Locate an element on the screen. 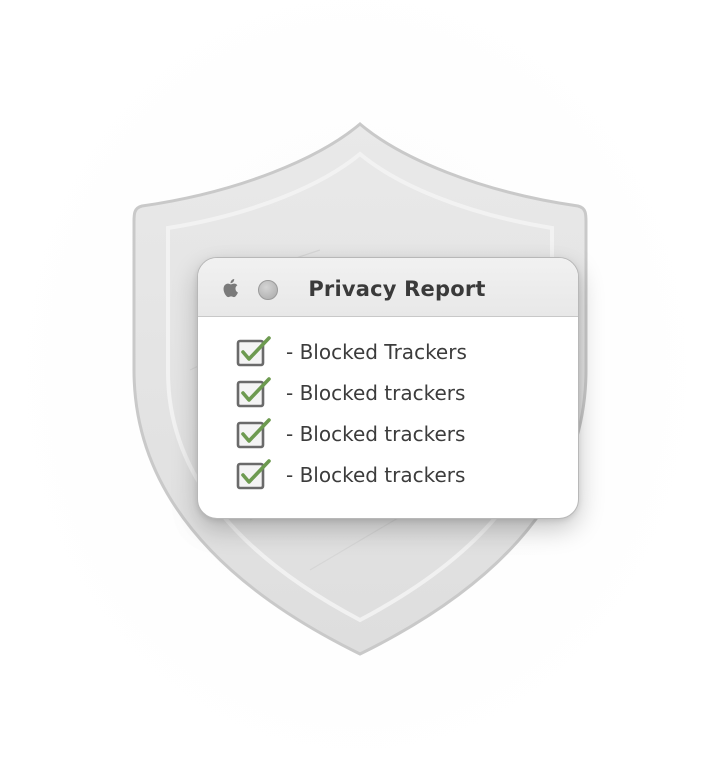  window-titlebar: Privacy Report is located at coordinates (388, 287).